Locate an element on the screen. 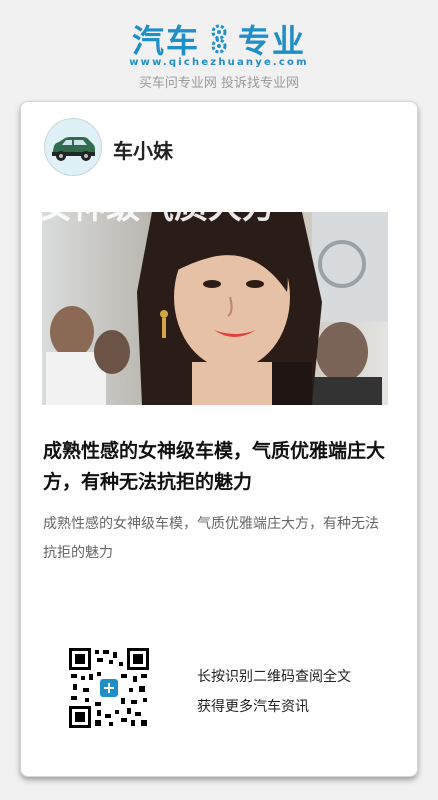  qr-code-icon is located at coordinates (109, 688).